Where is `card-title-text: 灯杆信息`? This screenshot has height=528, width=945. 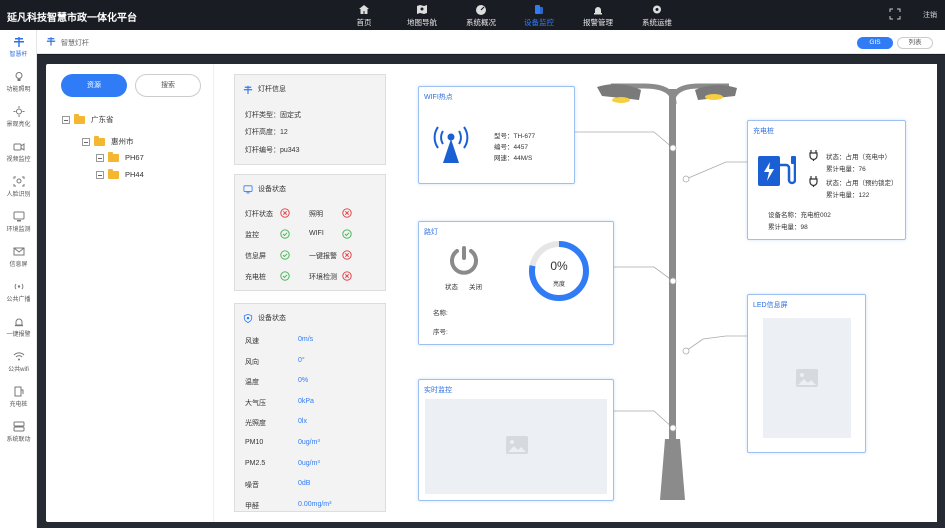 card-title-text: 灯杆信息 is located at coordinates (272, 89).